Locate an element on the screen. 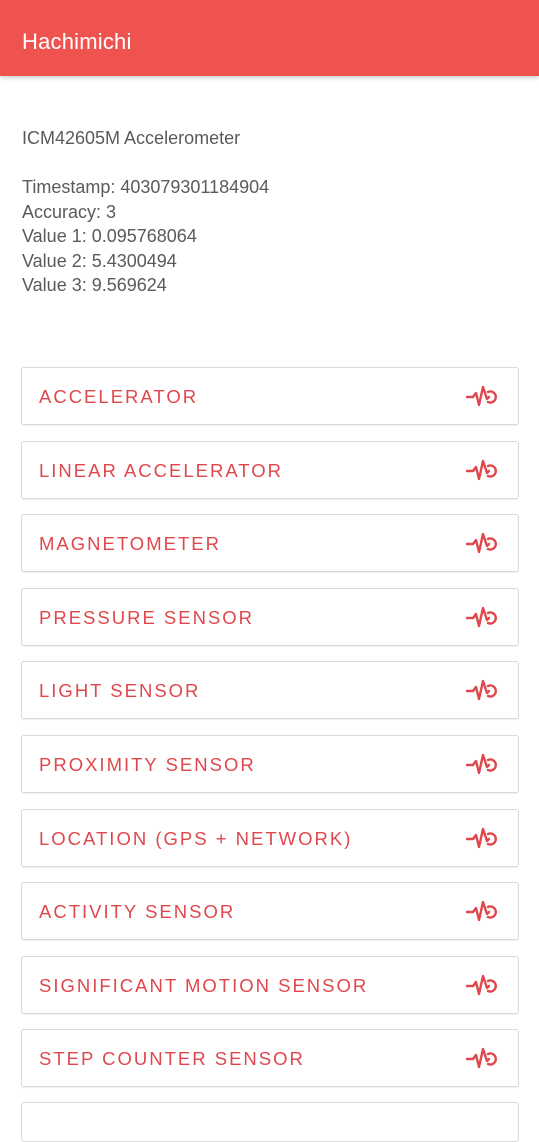 This screenshot has width=539, height=1142. location-button: LOCATION (GPS + NETWORK) is located at coordinates (270, 837).